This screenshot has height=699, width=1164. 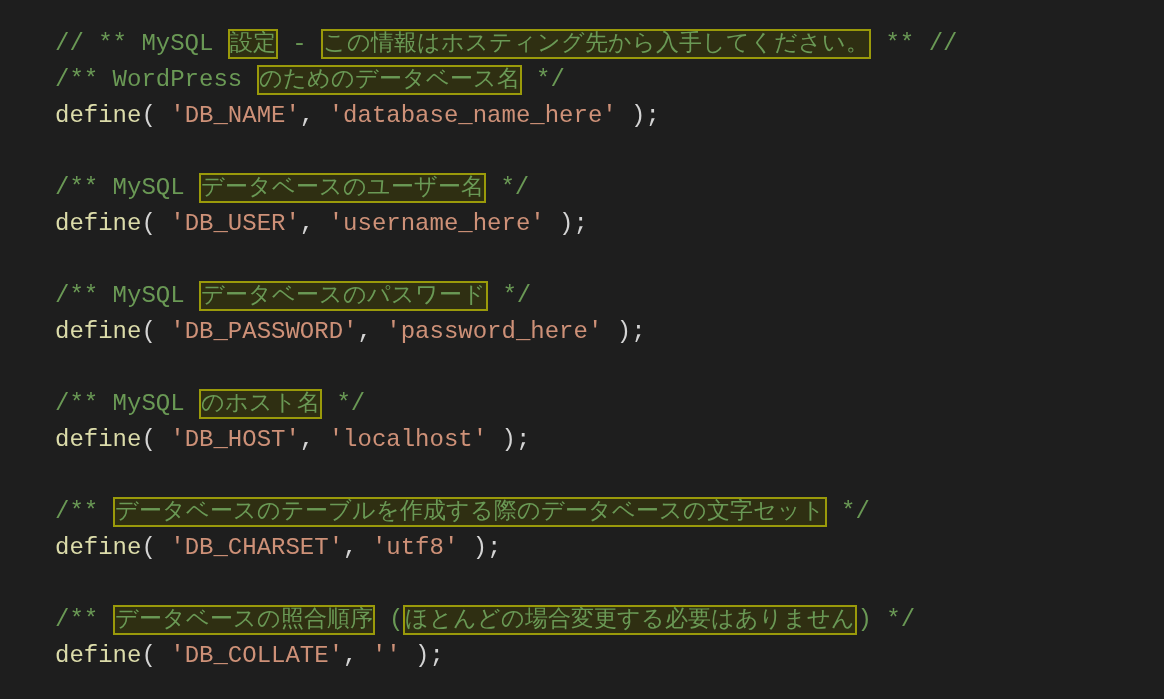 What do you see at coordinates (135, 44) in the screenshot?
I see `code-comment: // ** MySQL` at bounding box center [135, 44].